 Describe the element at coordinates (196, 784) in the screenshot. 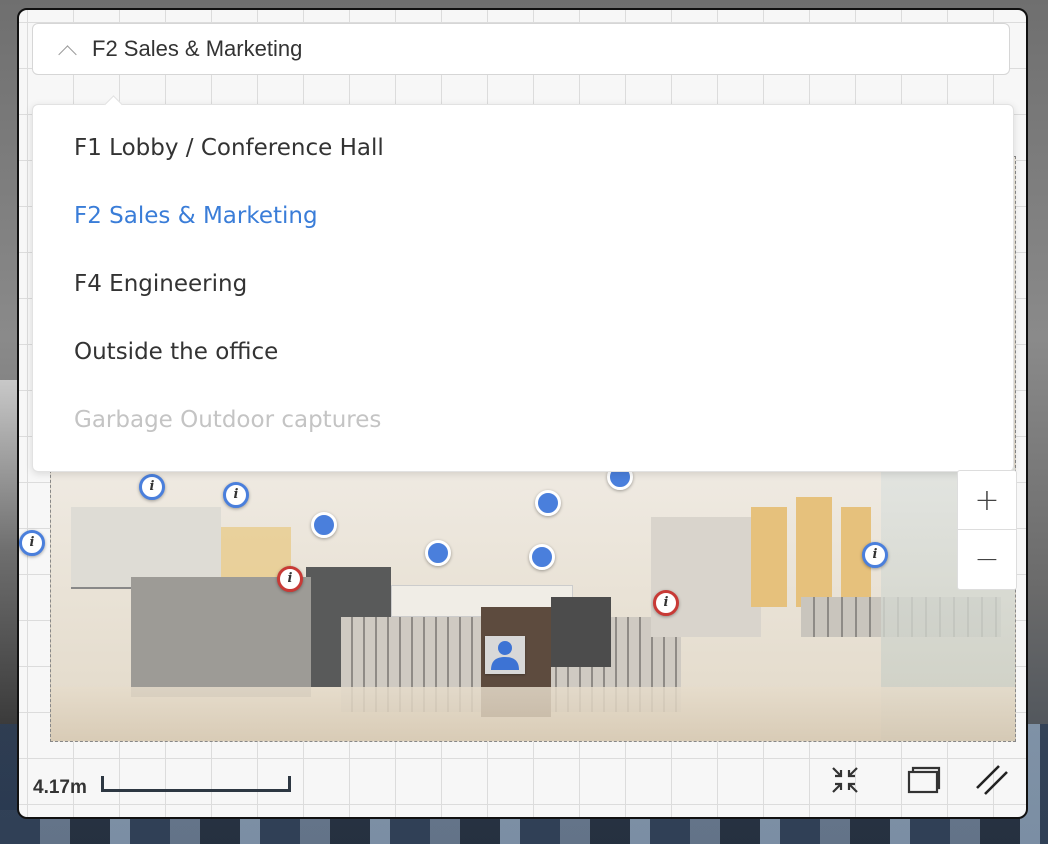

I see `scale-bar` at that location.